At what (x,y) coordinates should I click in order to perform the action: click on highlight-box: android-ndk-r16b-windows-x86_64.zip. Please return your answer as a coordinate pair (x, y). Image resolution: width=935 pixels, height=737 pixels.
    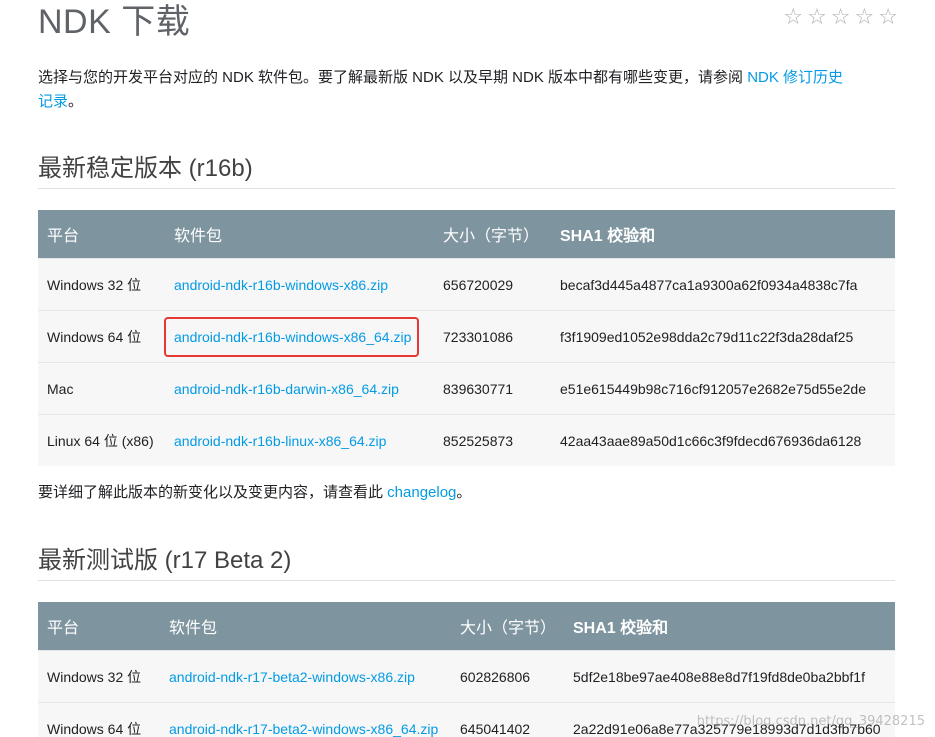
    Looking at the image, I should click on (291, 336).